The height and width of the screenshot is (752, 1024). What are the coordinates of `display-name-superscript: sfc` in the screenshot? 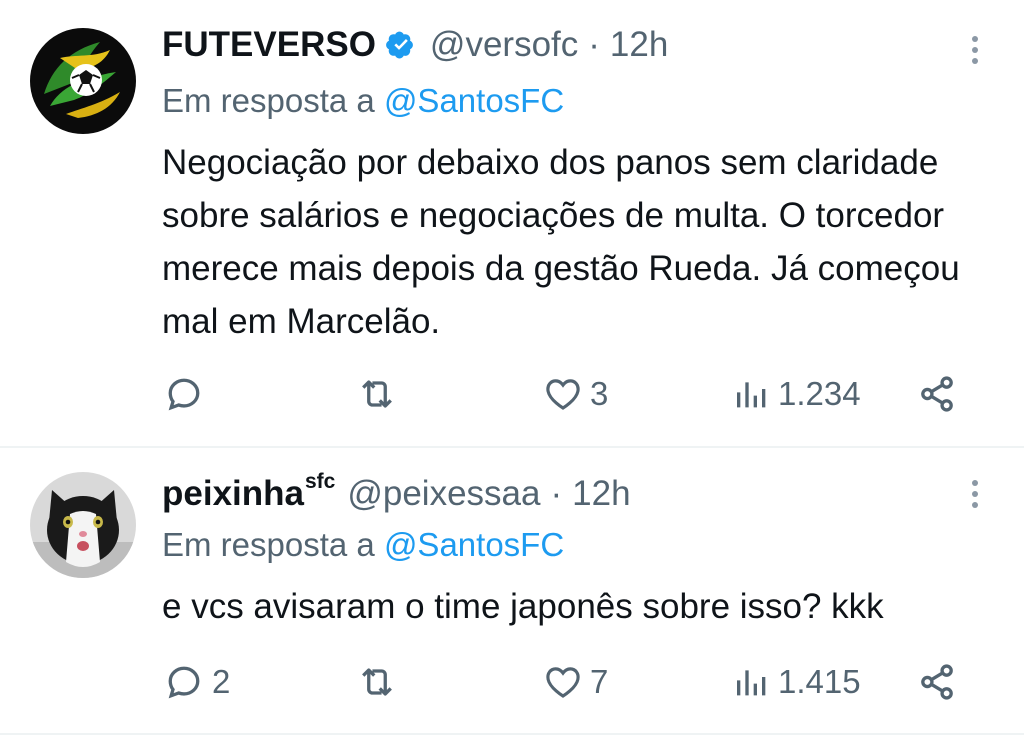 It's located at (320, 481).